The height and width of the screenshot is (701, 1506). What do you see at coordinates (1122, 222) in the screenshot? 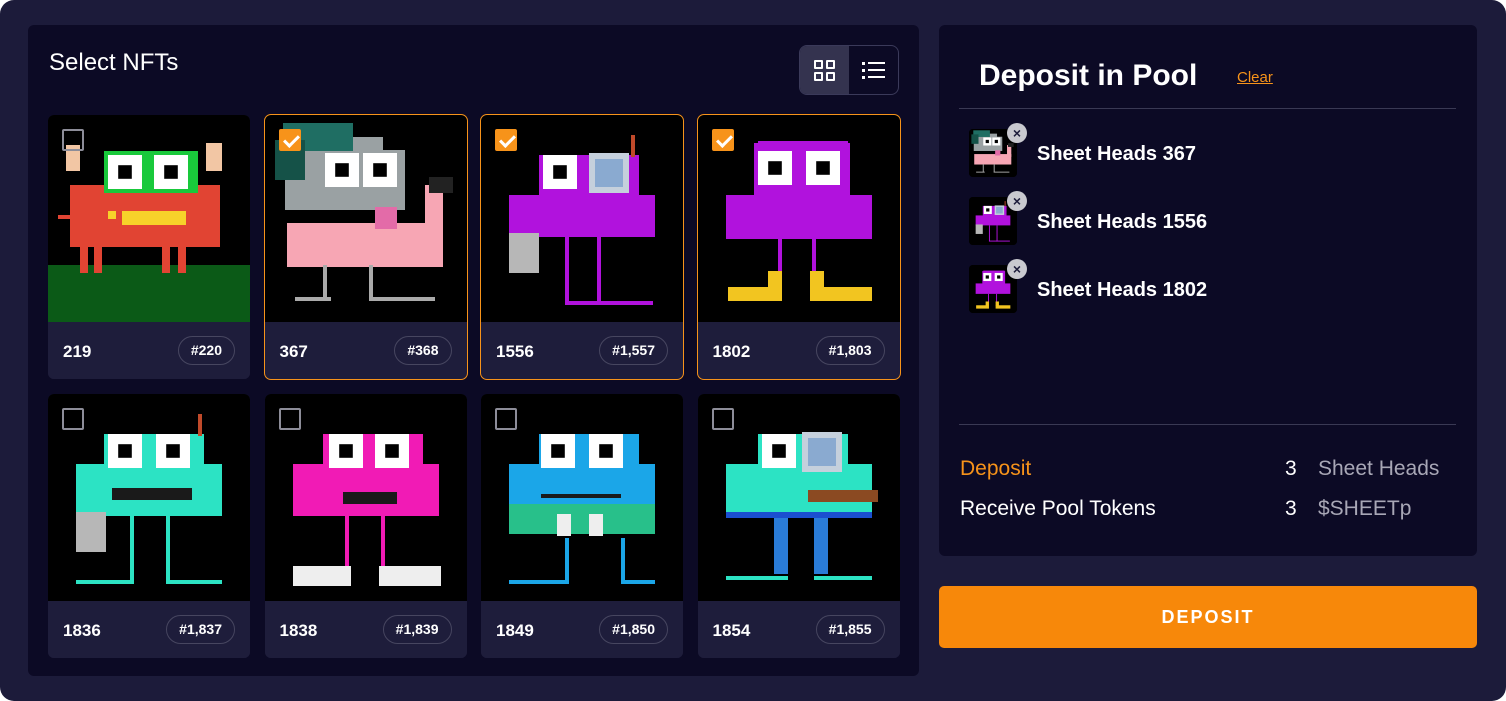
I see `selected-nft-name: Sheet Heads 1556` at bounding box center [1122, 222].